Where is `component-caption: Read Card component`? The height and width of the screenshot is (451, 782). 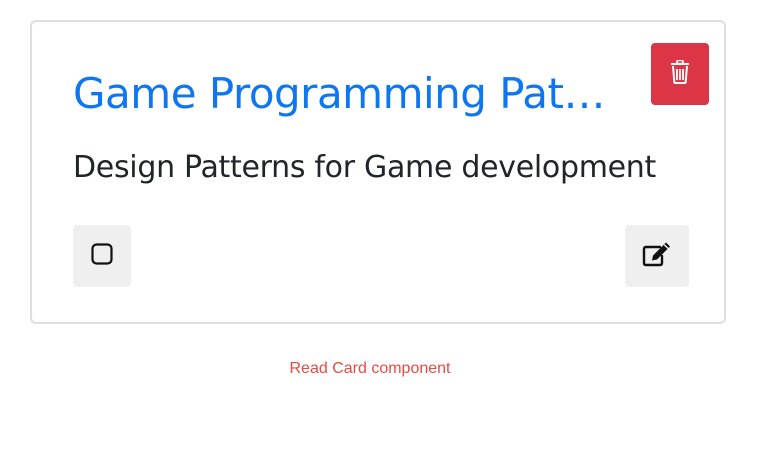 component-caption: Read Card component is located at coordinates (370, 368).